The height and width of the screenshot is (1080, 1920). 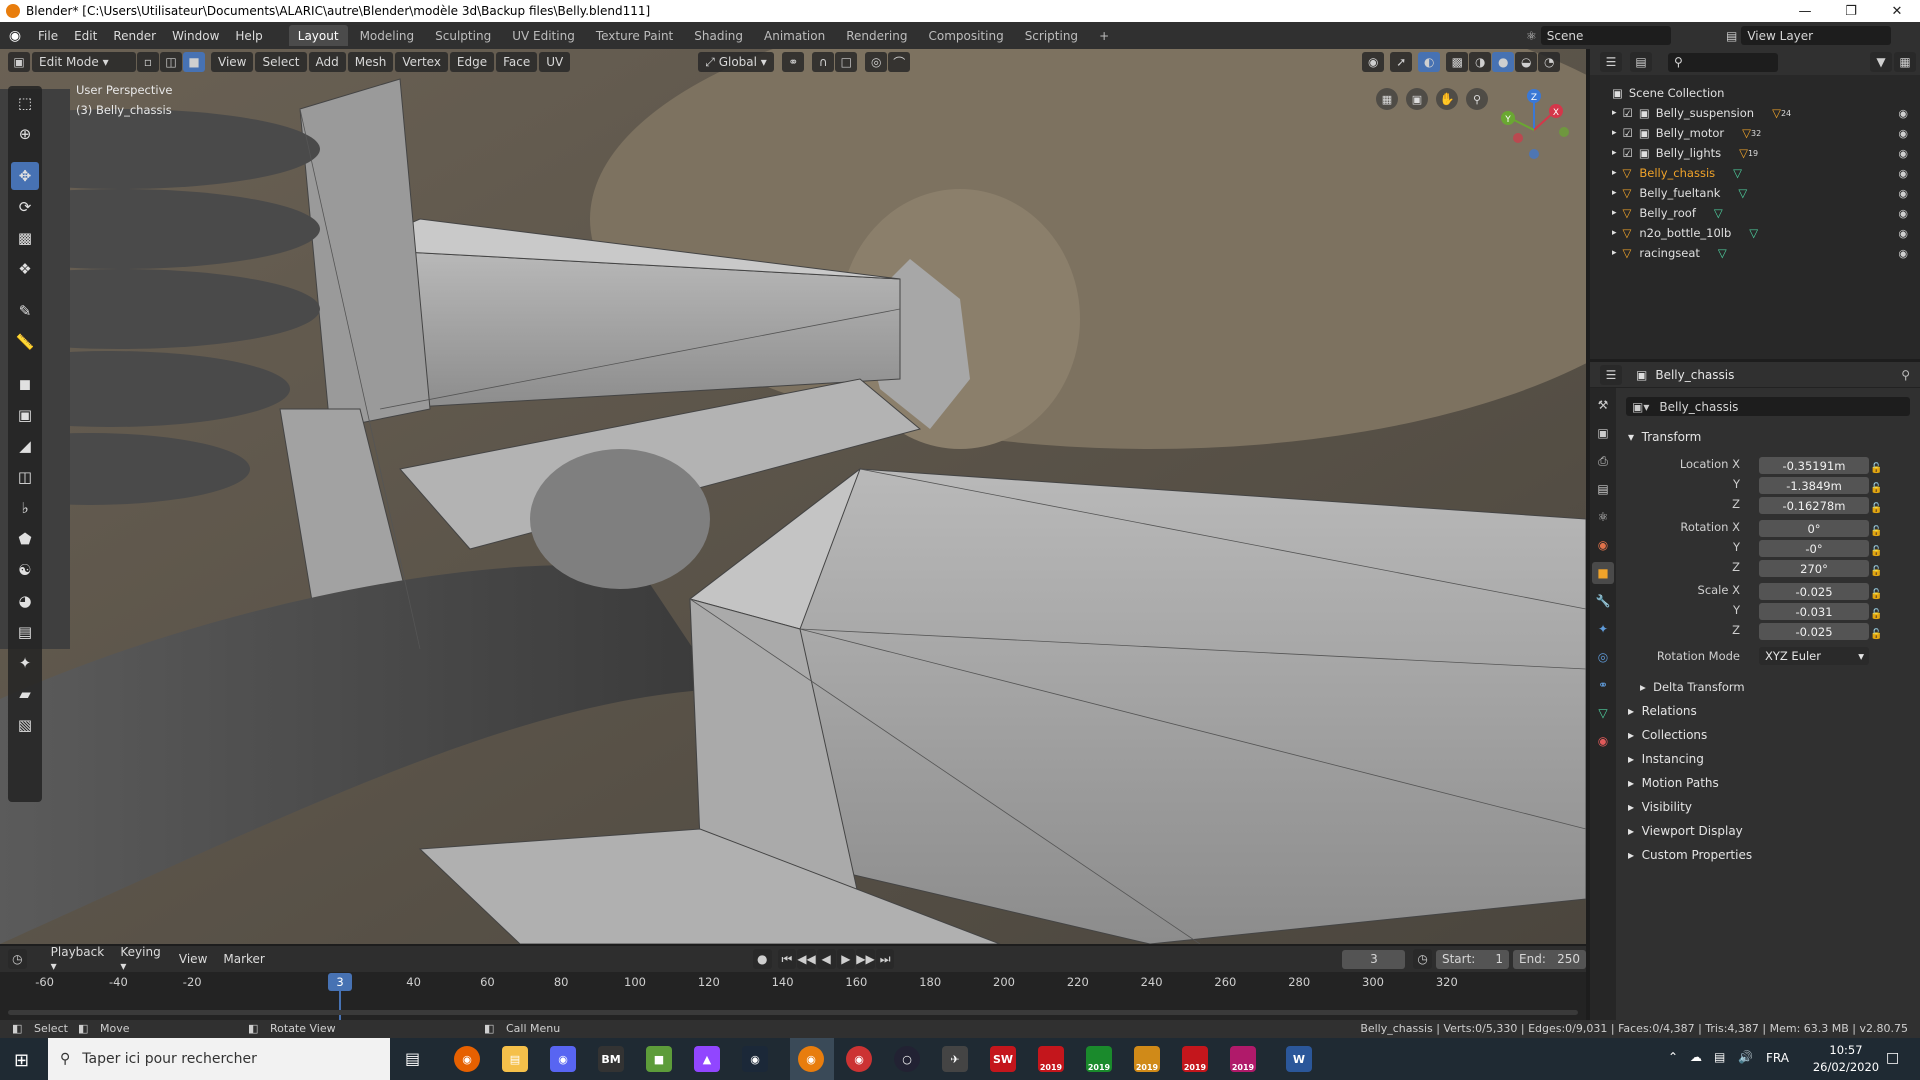 I want to click on menu-keying: Keying ▾, so click(x=141, y=959).